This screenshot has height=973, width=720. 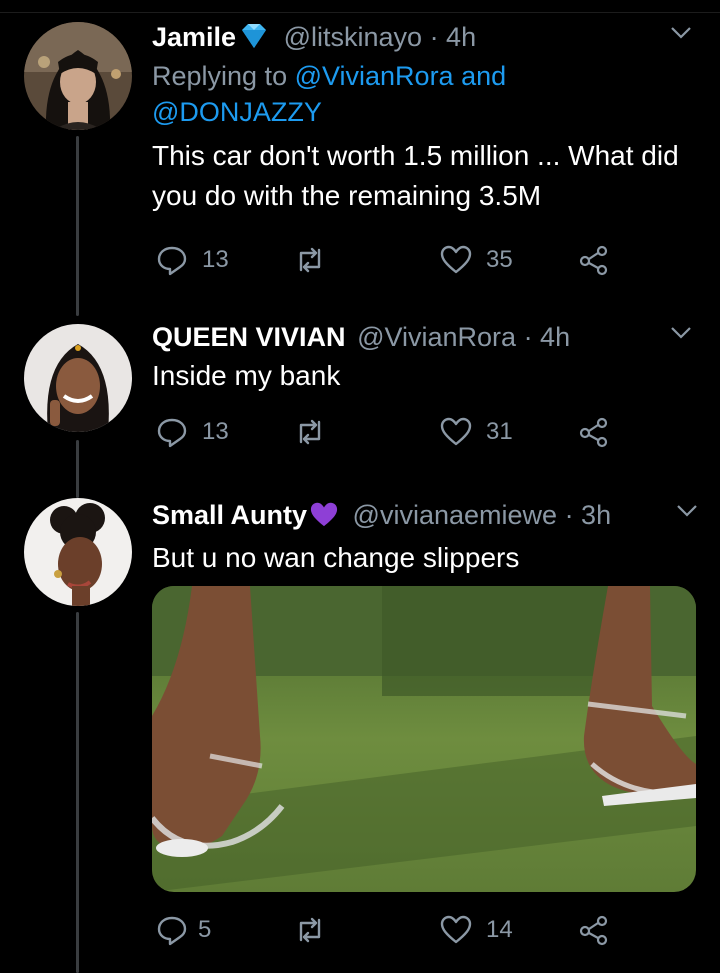 What do you see at coordinates (455, 515) in the screenshot?
I see `handle: @vivianaemiewe` at bounding box center [455, 515].